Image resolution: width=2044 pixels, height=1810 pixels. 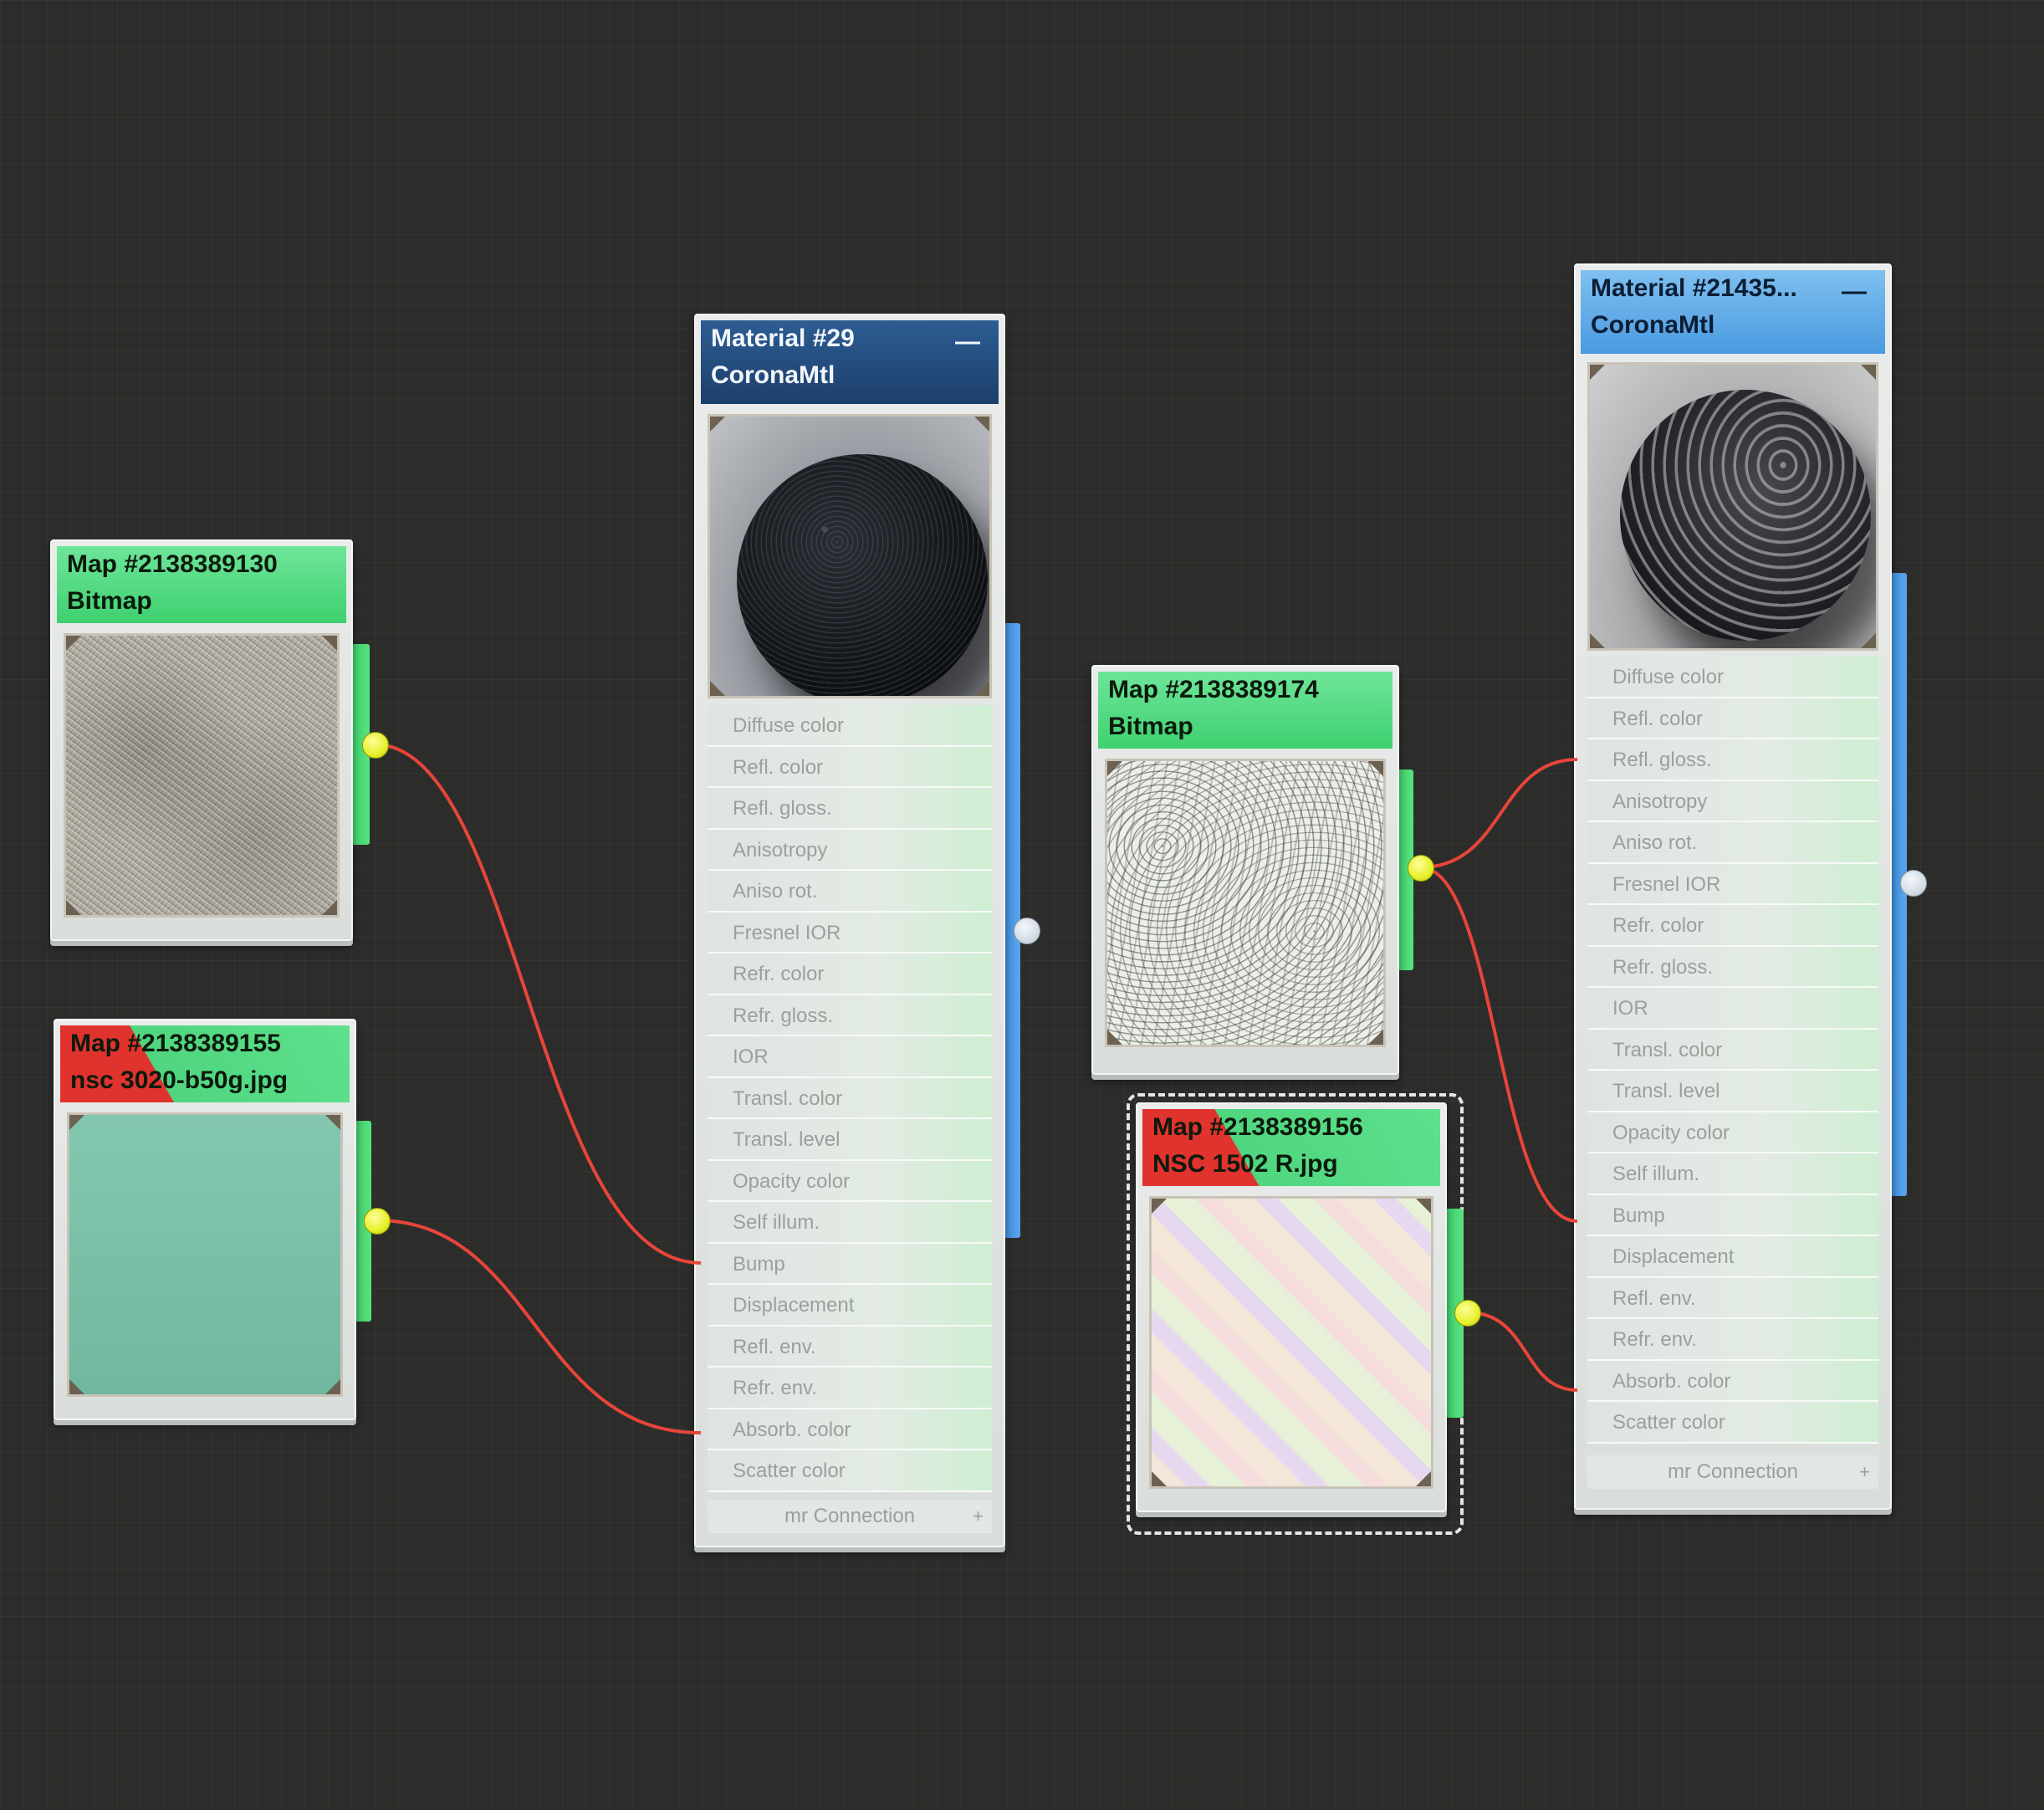 I want to click on wire-map3-to-refl-gloss, so click(x=1498, y=814).